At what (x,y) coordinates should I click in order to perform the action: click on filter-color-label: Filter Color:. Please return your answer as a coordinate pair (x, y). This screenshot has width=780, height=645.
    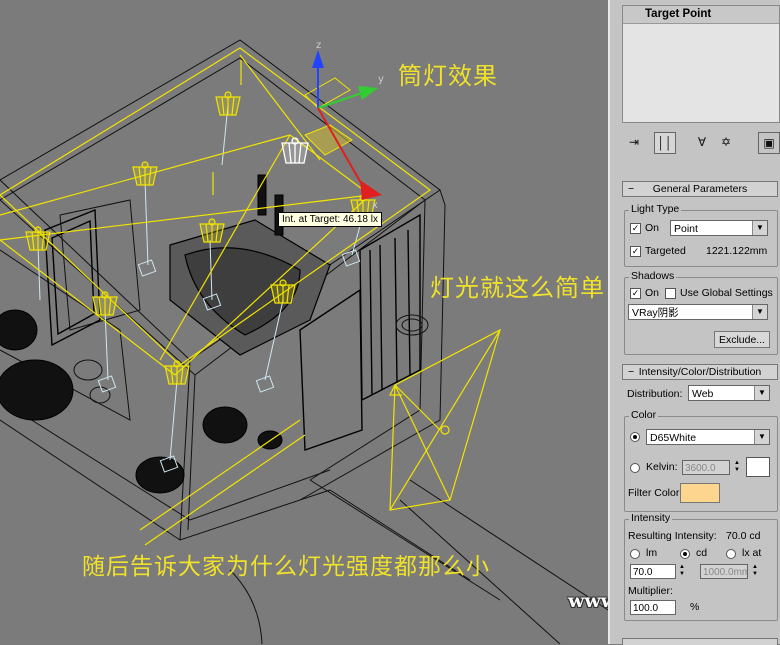
    Looking at the image, I should click on (655, 493).